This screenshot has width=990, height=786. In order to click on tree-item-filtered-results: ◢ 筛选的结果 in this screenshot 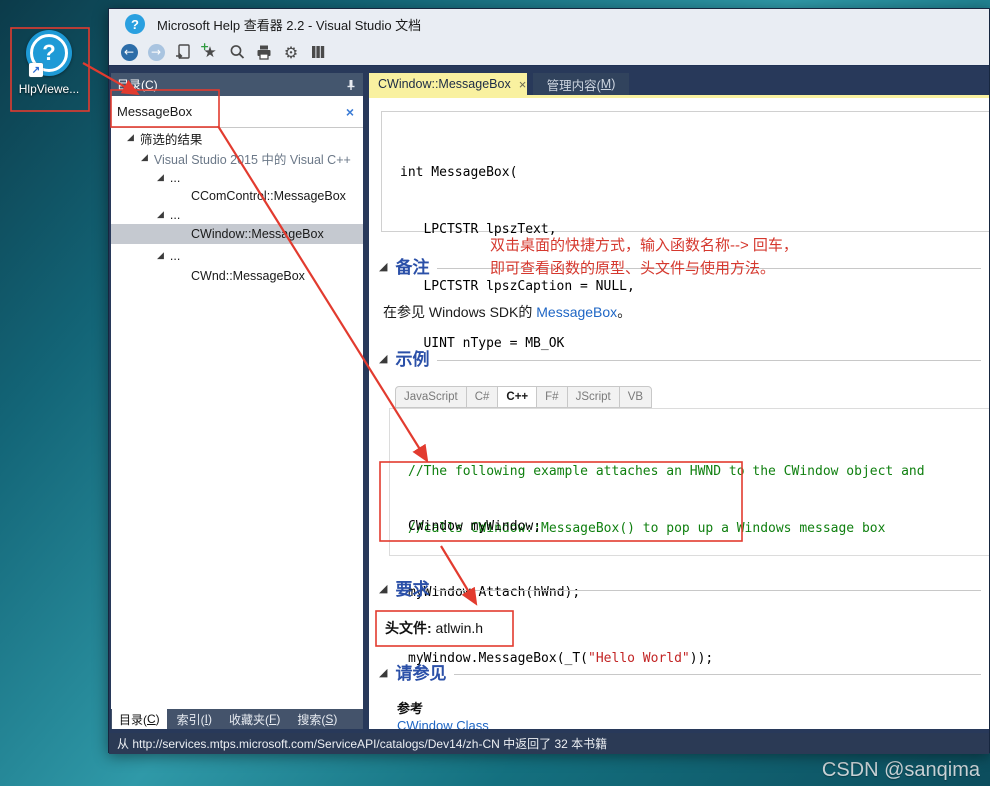, I will do `click(237, 138)`.